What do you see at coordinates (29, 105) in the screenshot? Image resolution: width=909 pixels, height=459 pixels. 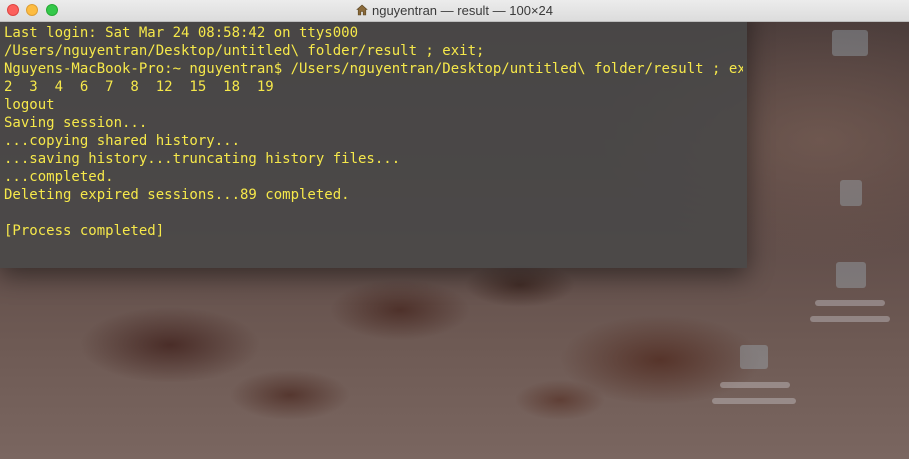 I see `terminal-line: logout` at bounding box center [29, 105].